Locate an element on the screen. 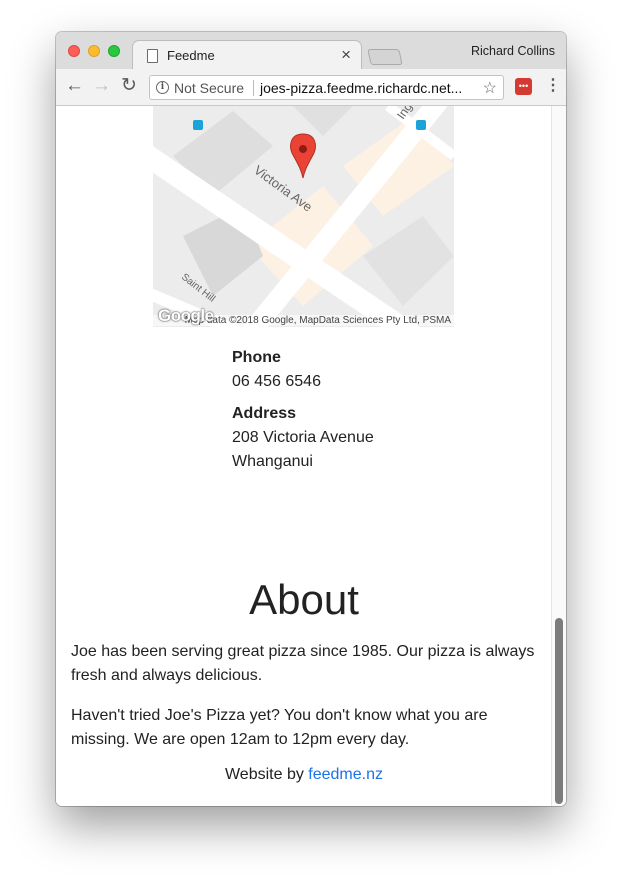 The height and width of the screenshot is (887, 622). address-line-2: Whanganui is located at coordinates (272, 461).